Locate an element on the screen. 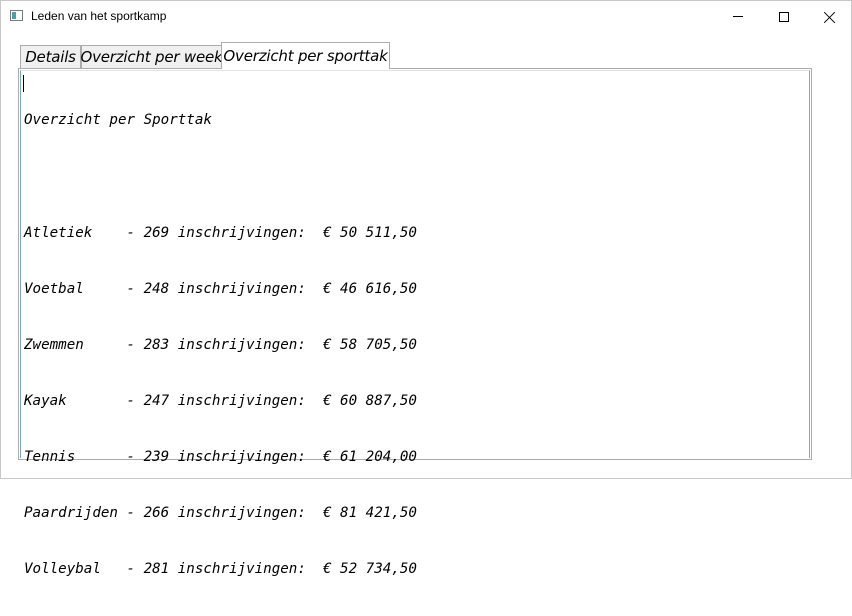  minimize-button is located at coordinates (738, 16).